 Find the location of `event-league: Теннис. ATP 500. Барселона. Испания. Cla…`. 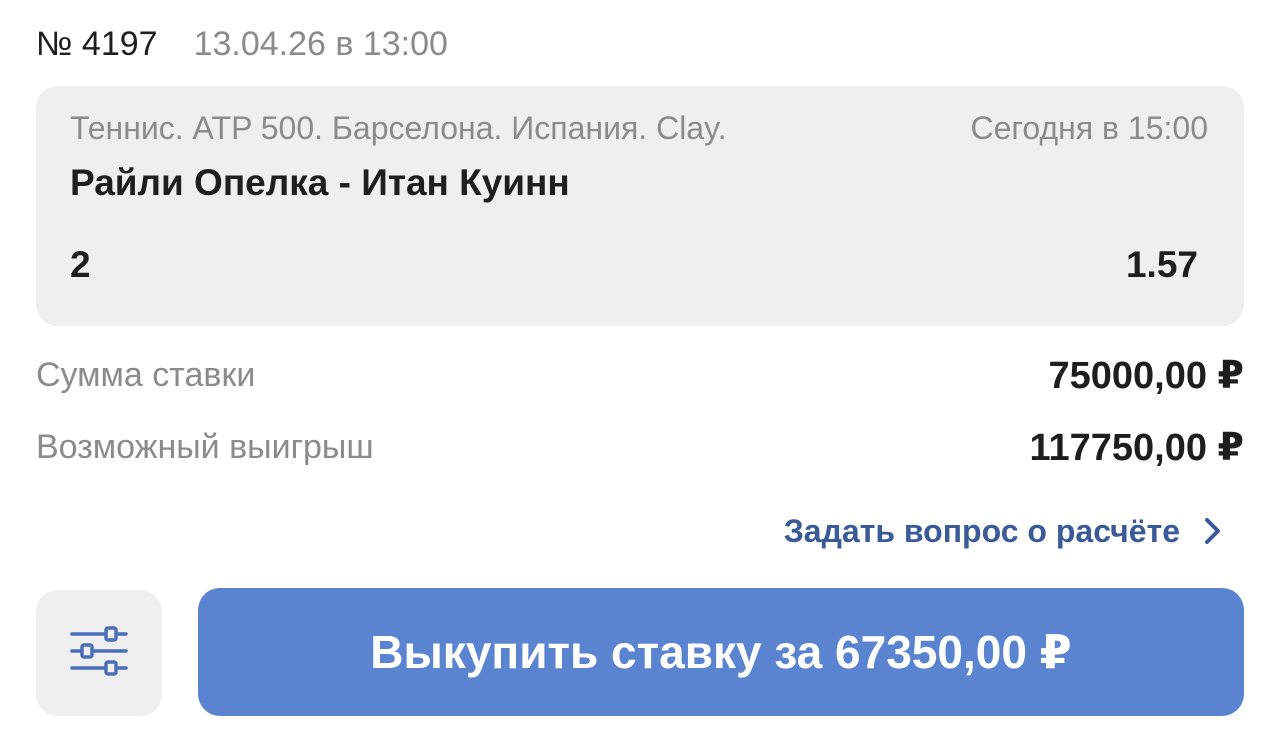

event-league: Теннис. ATP 500. Барселона. Испания. Cla… is located at coordinates (398, 128).